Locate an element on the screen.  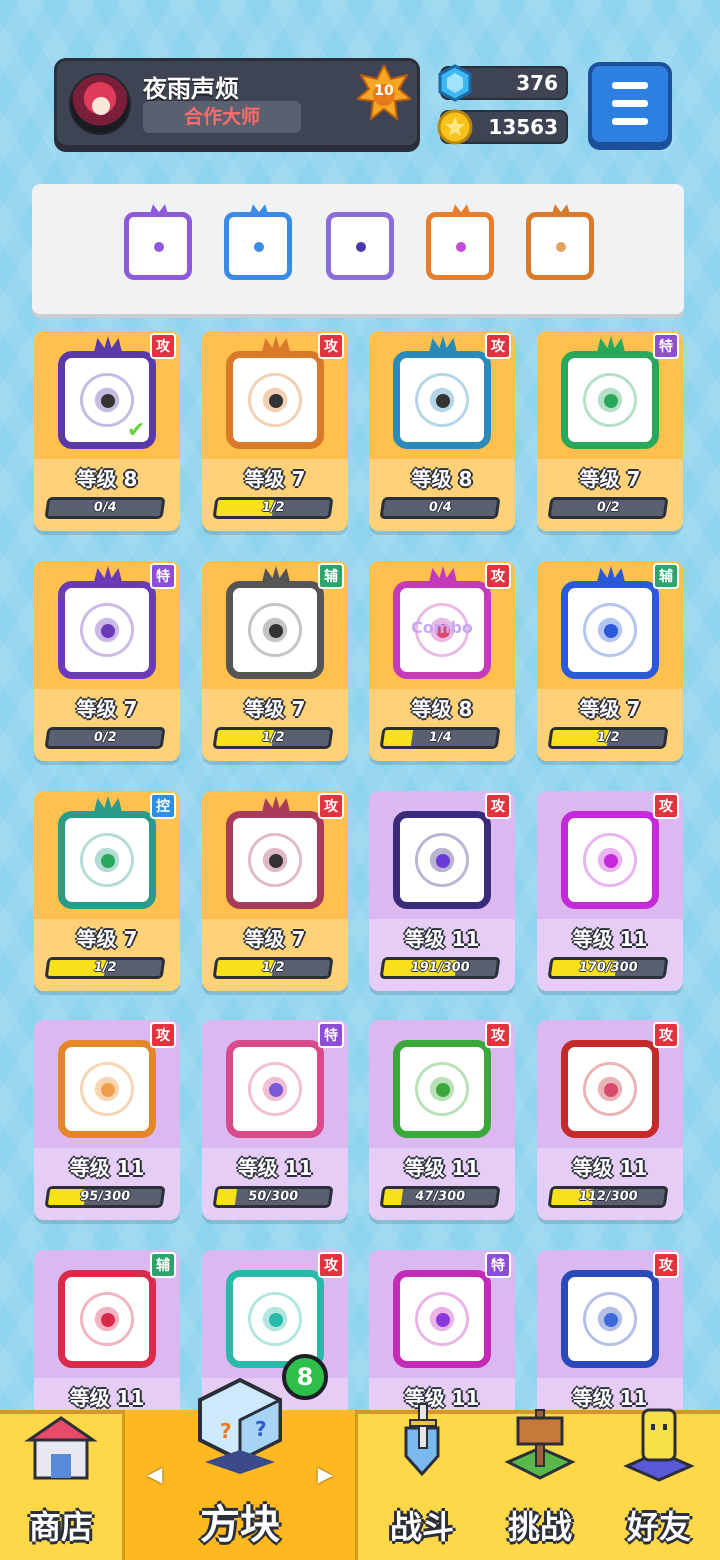
mystery-block-icon: ?? is located at coordinates (240, 1425).